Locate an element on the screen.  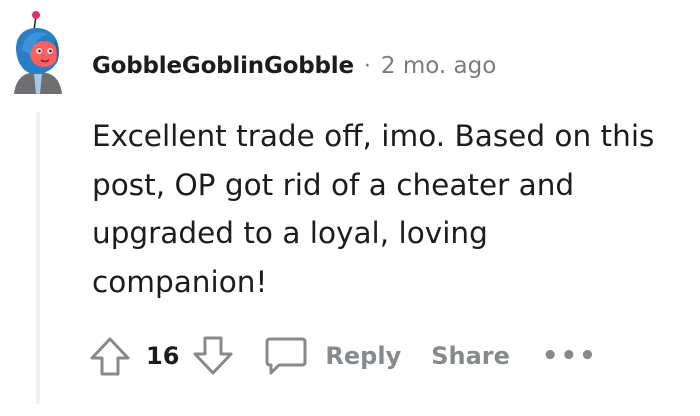
more-options-button: ••• is located at coordinates (570, 356).